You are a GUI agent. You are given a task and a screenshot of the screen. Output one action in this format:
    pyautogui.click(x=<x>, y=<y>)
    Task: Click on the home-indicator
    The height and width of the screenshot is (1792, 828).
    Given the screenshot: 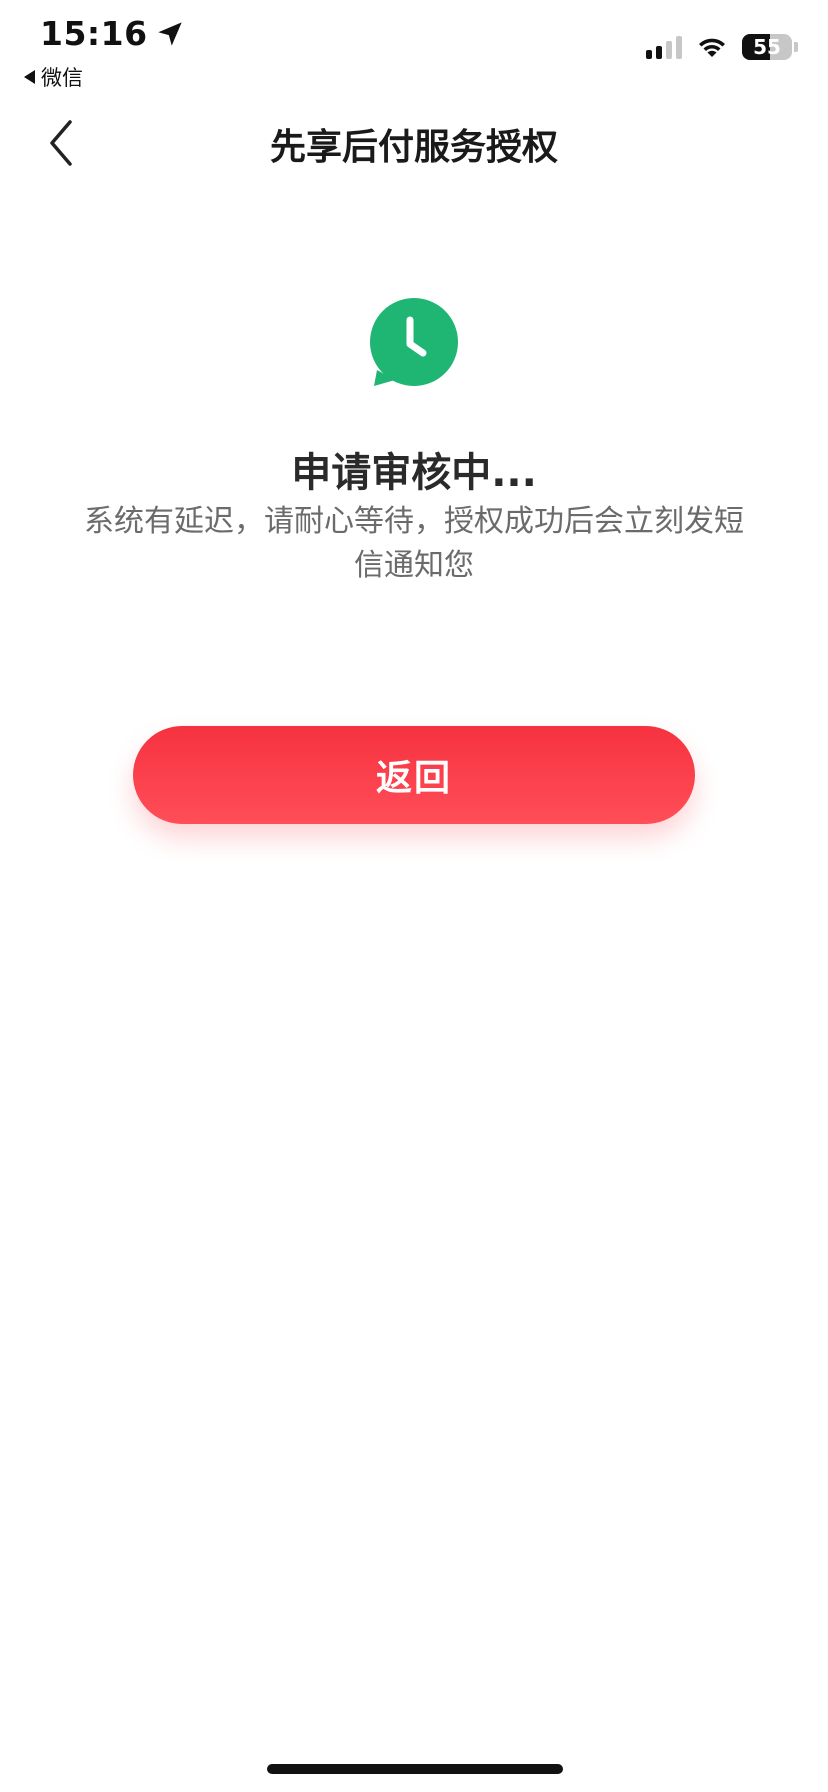 What is the action you would take?
    pyautogui.click(x=415, y=1769)
    